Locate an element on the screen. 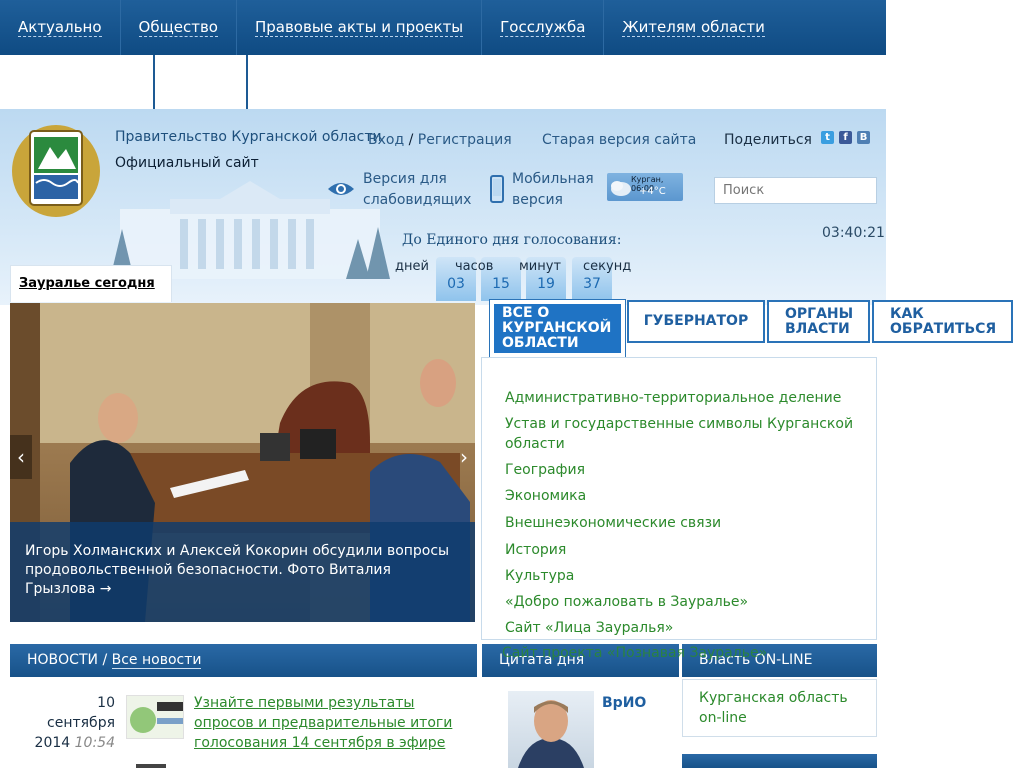  tab-authorities: ОРГАНЫ ВЛАСТИ is located at coordinates (818, 321).